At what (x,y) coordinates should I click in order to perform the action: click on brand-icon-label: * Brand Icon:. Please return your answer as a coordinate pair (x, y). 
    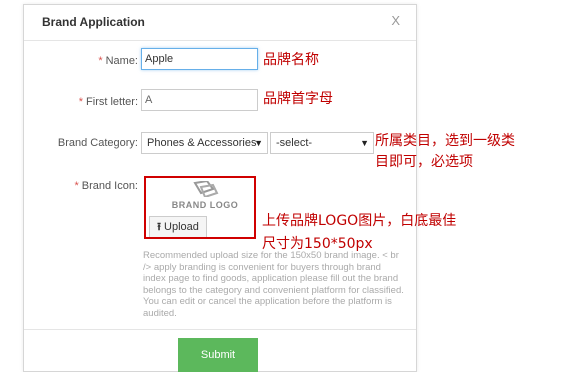
    Looking at the image, I should click on (81, 186).